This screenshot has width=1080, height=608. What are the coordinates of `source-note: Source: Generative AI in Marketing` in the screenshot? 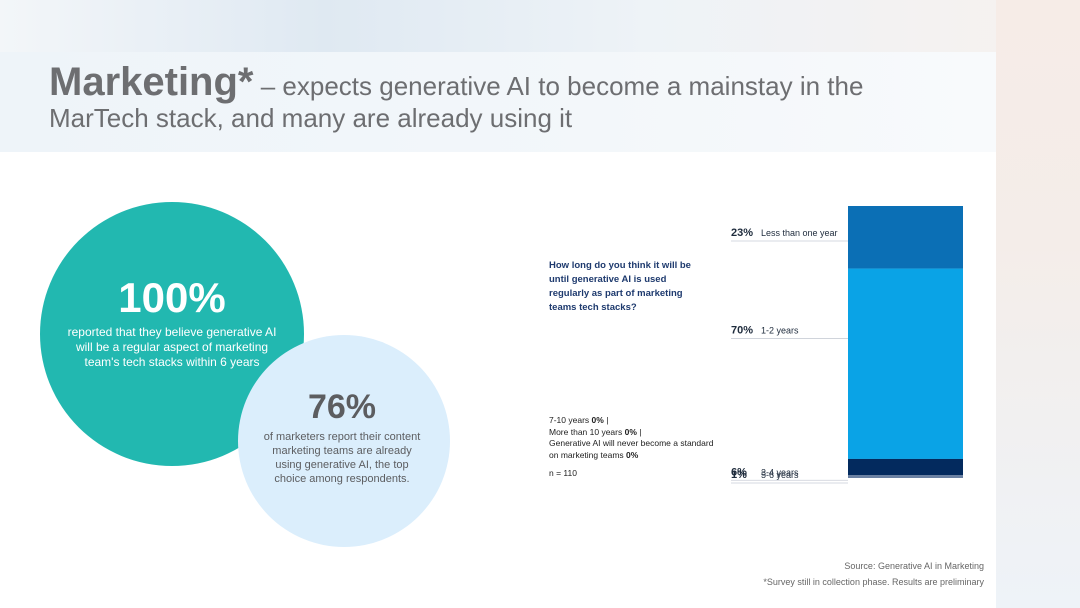 It's located at (914, 566).